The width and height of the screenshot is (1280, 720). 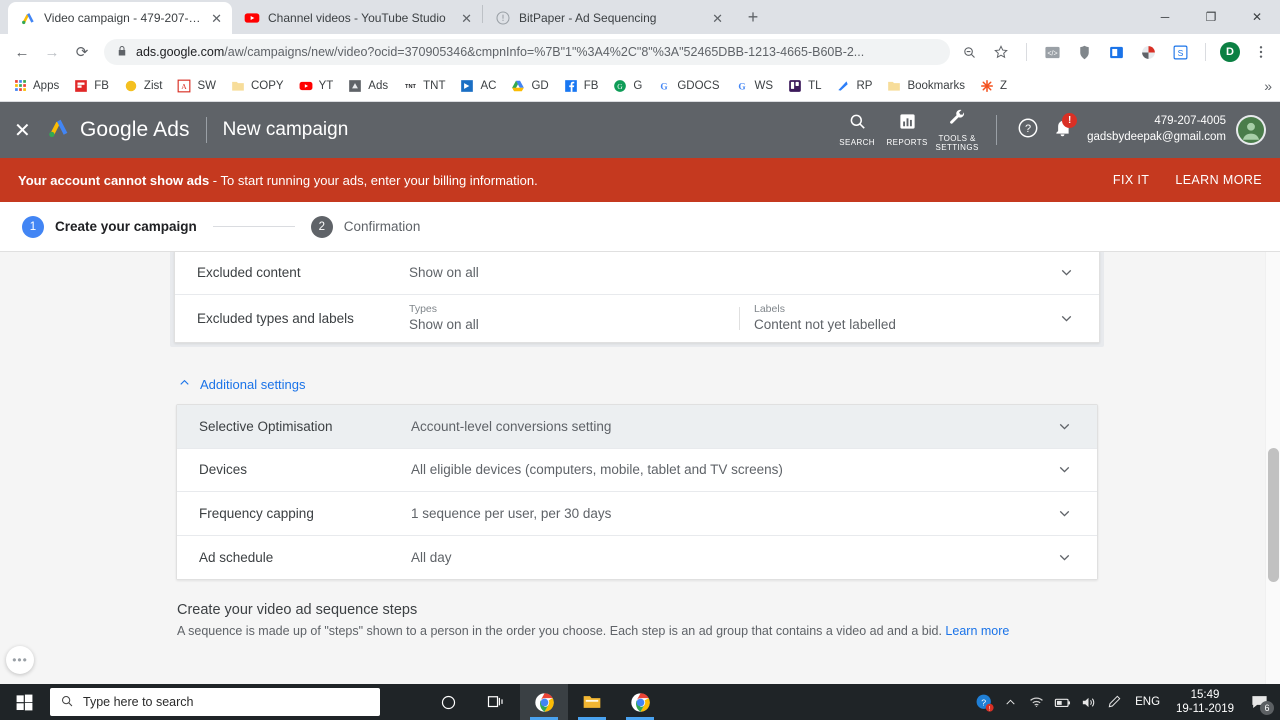 I want to click on bookmark-fb-flipboard: FB, so click(x=91, y=86).